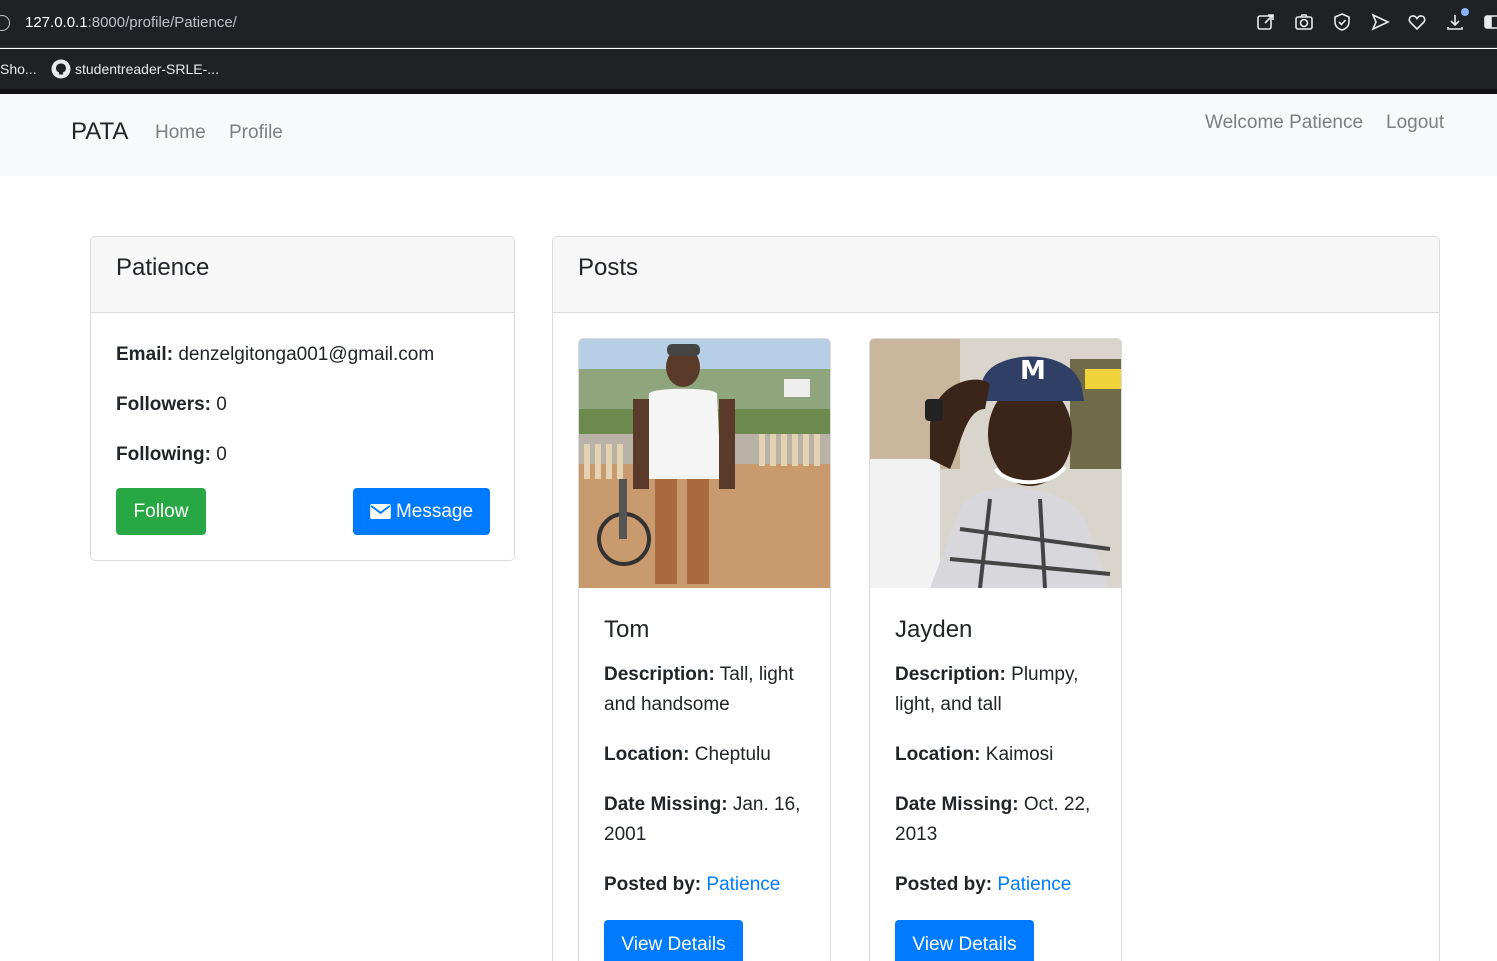  Describe the element at coordinates (1000, 820) in the screenshot. I see `post-date-missing: Date Missing: Oct. 22, 2013` at that location.